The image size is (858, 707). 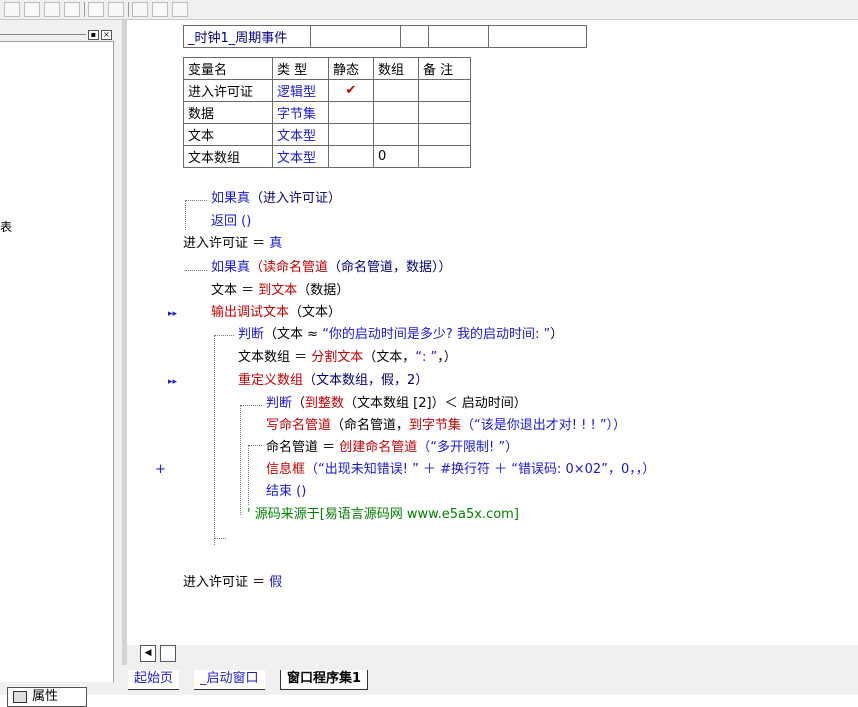 What do you see at coordinates (96, 9) in the screenshot?
I see `distribute-h-icon` at bounding box center [96, 9].